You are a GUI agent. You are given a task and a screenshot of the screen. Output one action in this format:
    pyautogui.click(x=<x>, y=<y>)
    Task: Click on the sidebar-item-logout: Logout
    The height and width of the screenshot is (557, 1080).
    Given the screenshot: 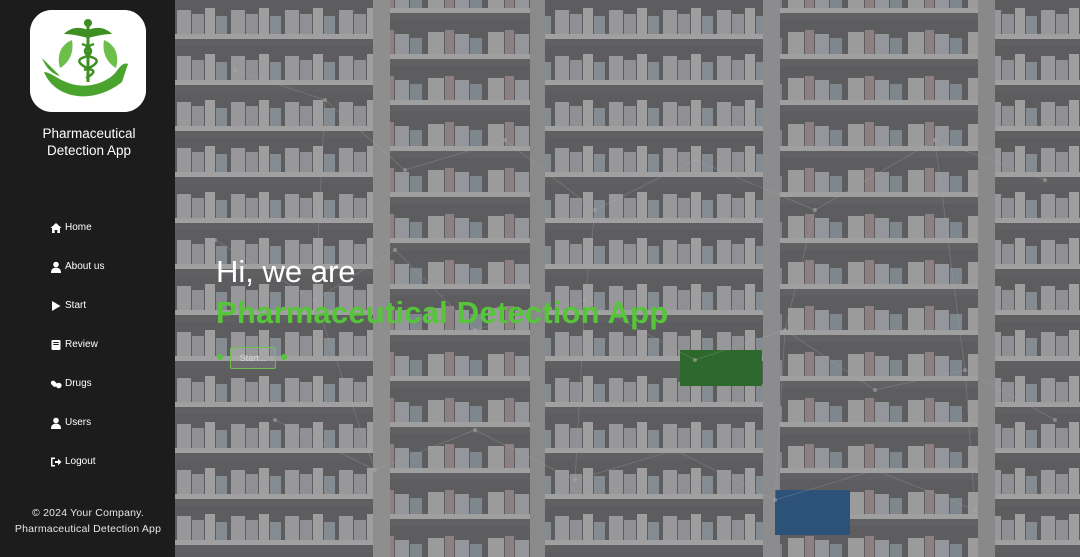 What is the action you would take?
    pyautogui.click(x=77, y=461)
    